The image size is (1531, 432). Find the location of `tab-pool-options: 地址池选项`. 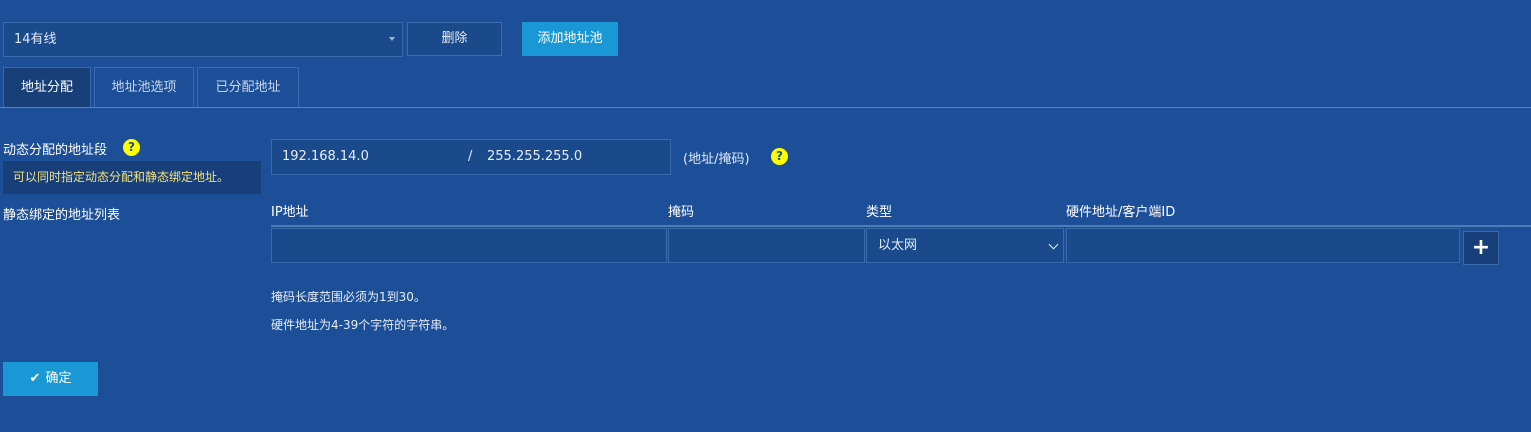

tab-pool-options: 地址池选项 is located at coordinates (144, 87).